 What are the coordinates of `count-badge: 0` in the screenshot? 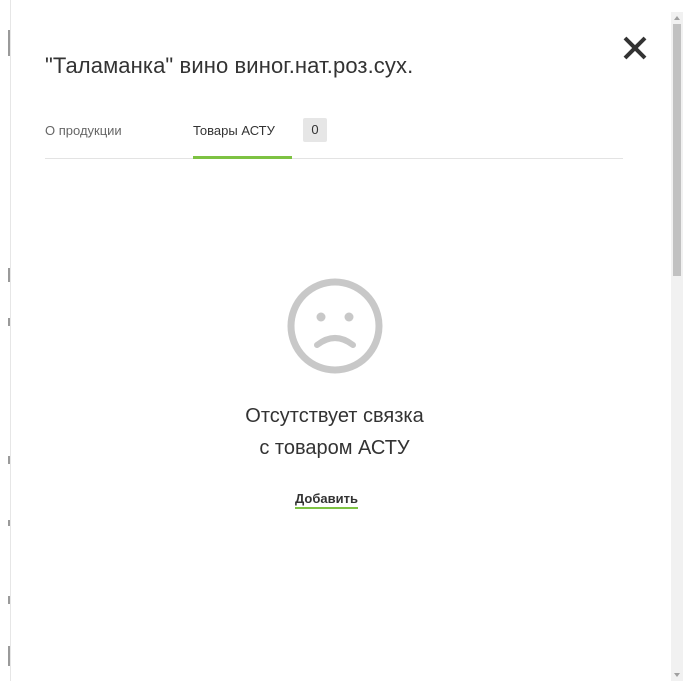 It's located at (315, 130).